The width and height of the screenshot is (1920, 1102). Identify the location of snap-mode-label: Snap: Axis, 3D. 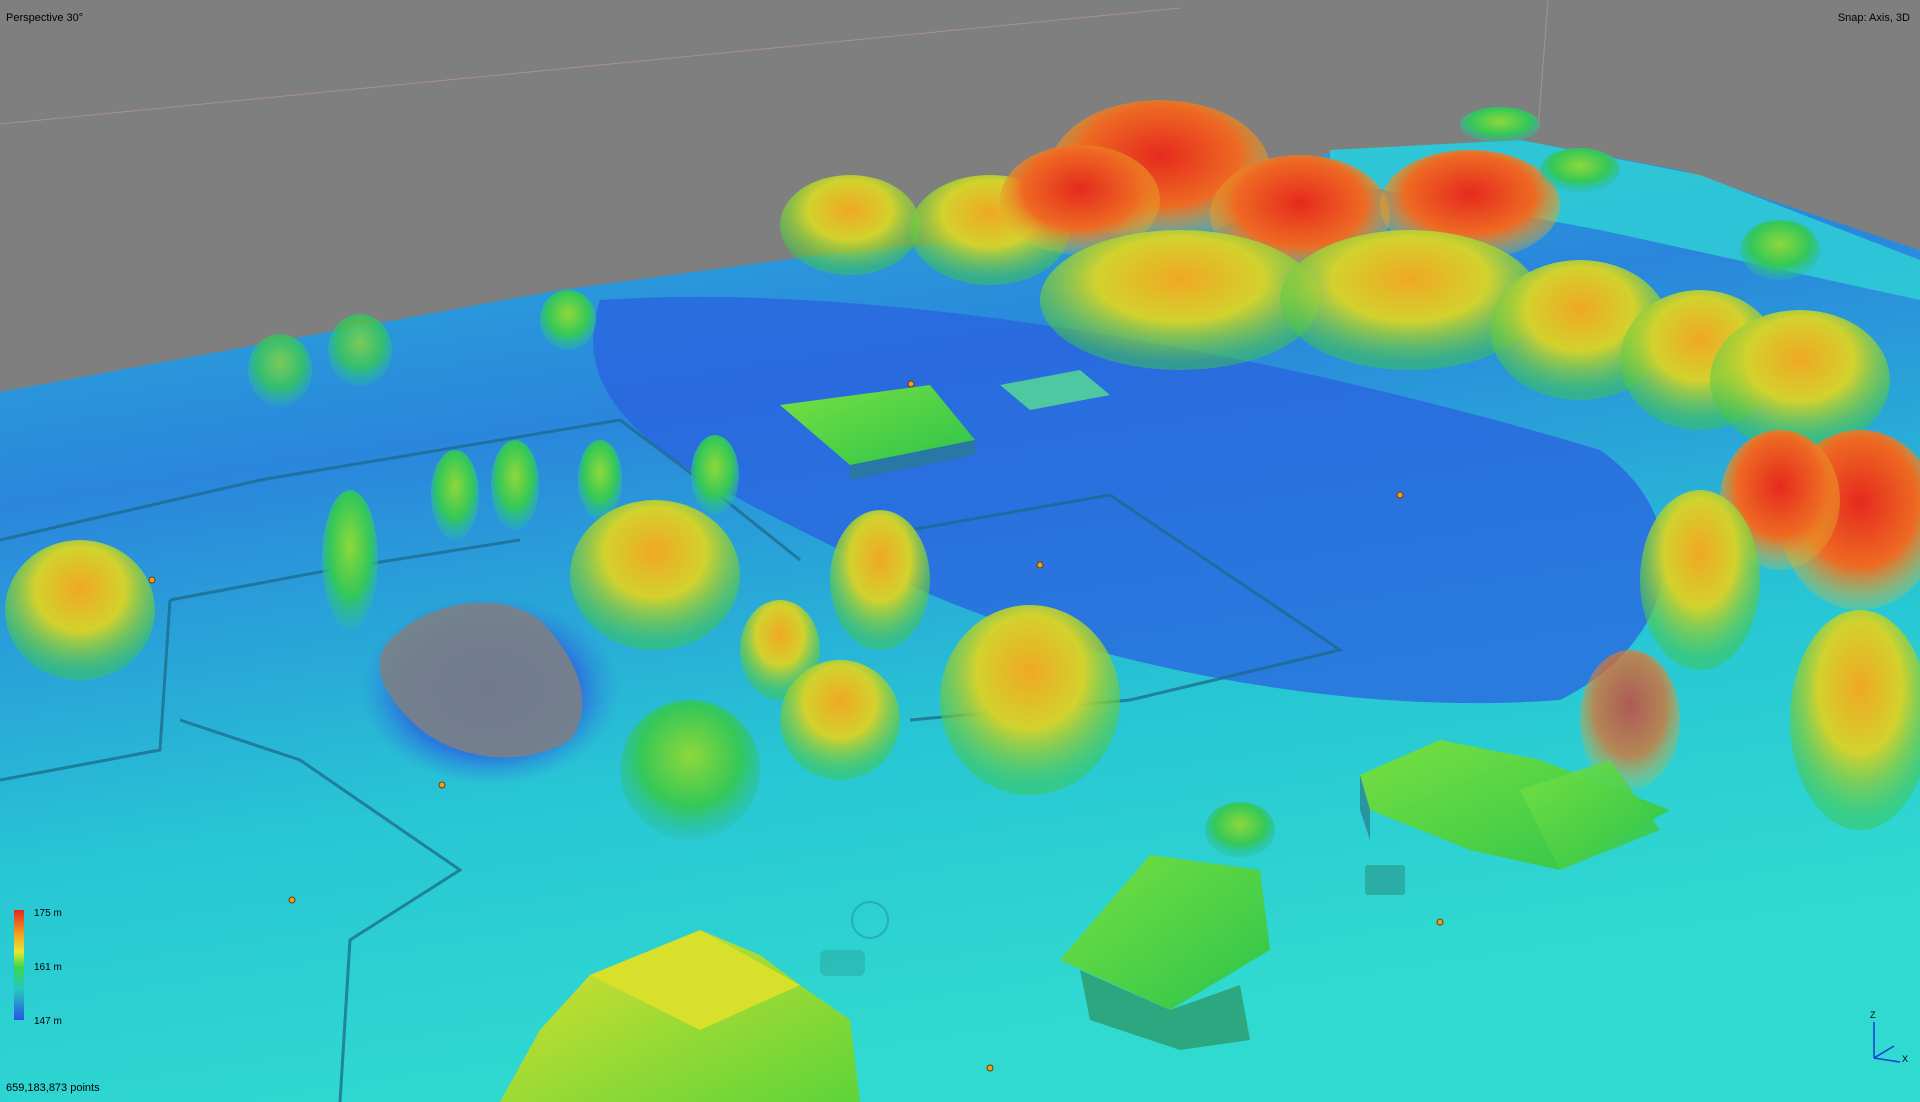
(1874, 18).